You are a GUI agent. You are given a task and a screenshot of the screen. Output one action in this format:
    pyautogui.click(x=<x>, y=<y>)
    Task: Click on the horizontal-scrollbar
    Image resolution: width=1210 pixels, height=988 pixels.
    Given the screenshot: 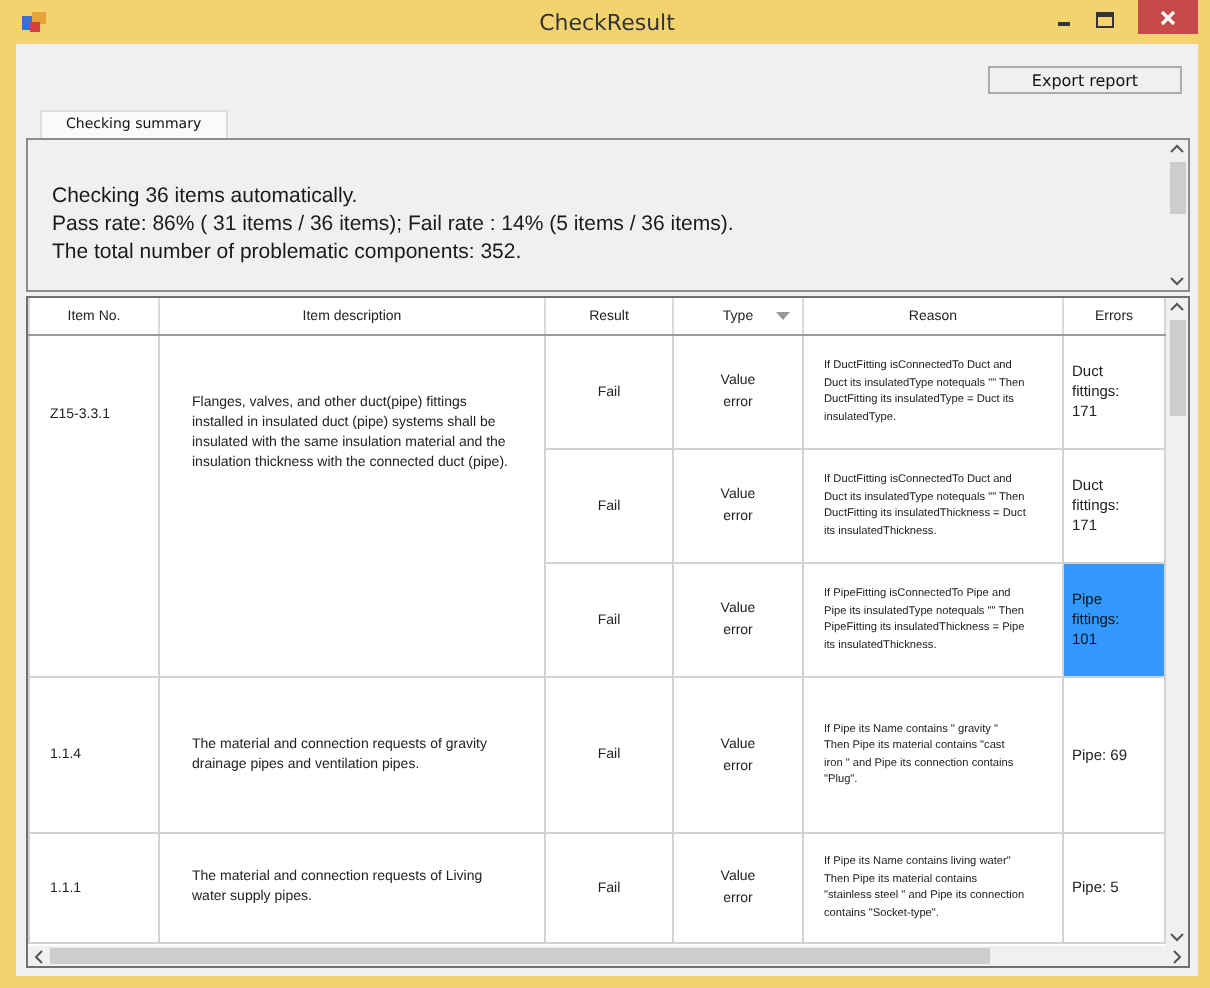 What is the action you would take?
    pyautogui.click(x=608, y=956)
    